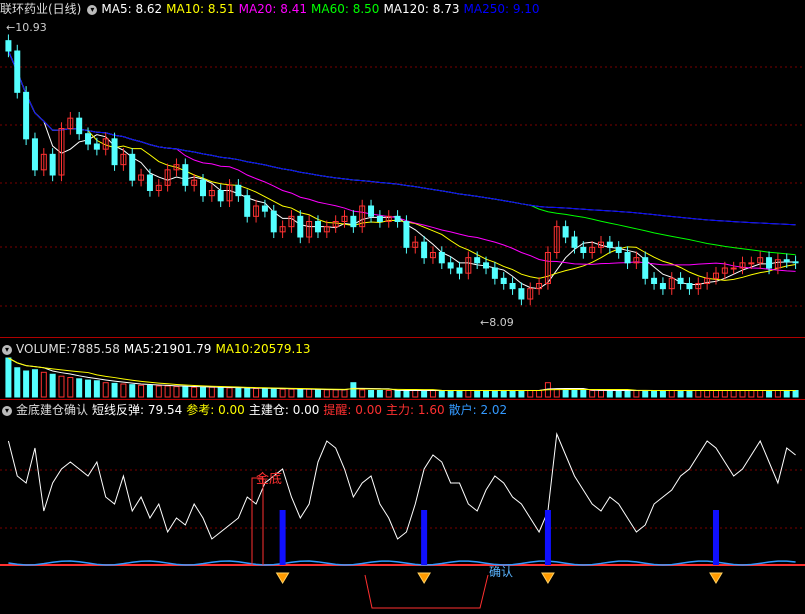  Describe the element at coordinates (501, 572) in the screenshot. I see `confirm-label: 确认` at that location.